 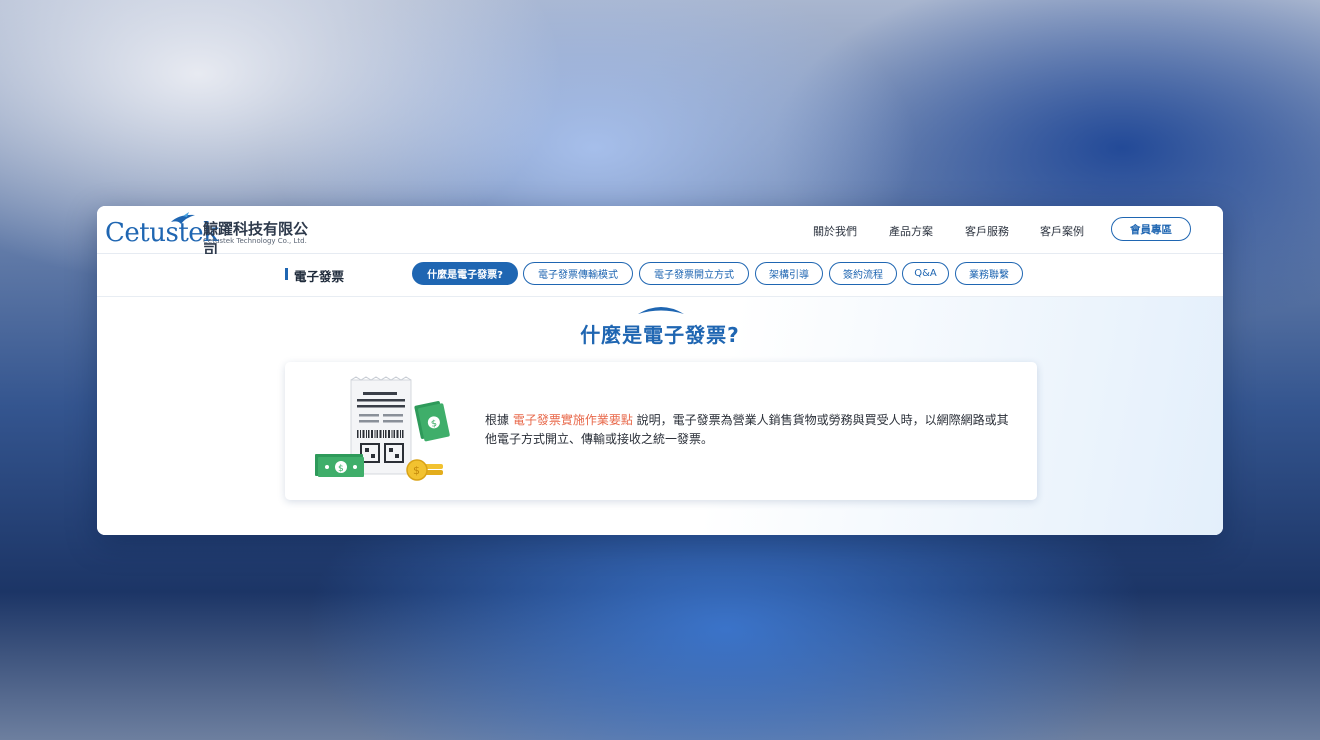 I want to click on tab-qa: Q&A, so click(x=925, y=273).